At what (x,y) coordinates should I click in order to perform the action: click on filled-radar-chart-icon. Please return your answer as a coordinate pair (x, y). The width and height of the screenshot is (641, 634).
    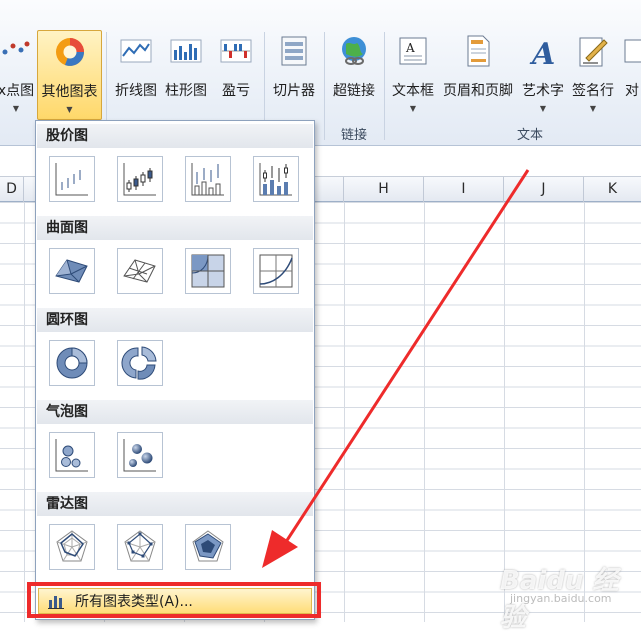
    Looking at the image, I should click on (208, 546).